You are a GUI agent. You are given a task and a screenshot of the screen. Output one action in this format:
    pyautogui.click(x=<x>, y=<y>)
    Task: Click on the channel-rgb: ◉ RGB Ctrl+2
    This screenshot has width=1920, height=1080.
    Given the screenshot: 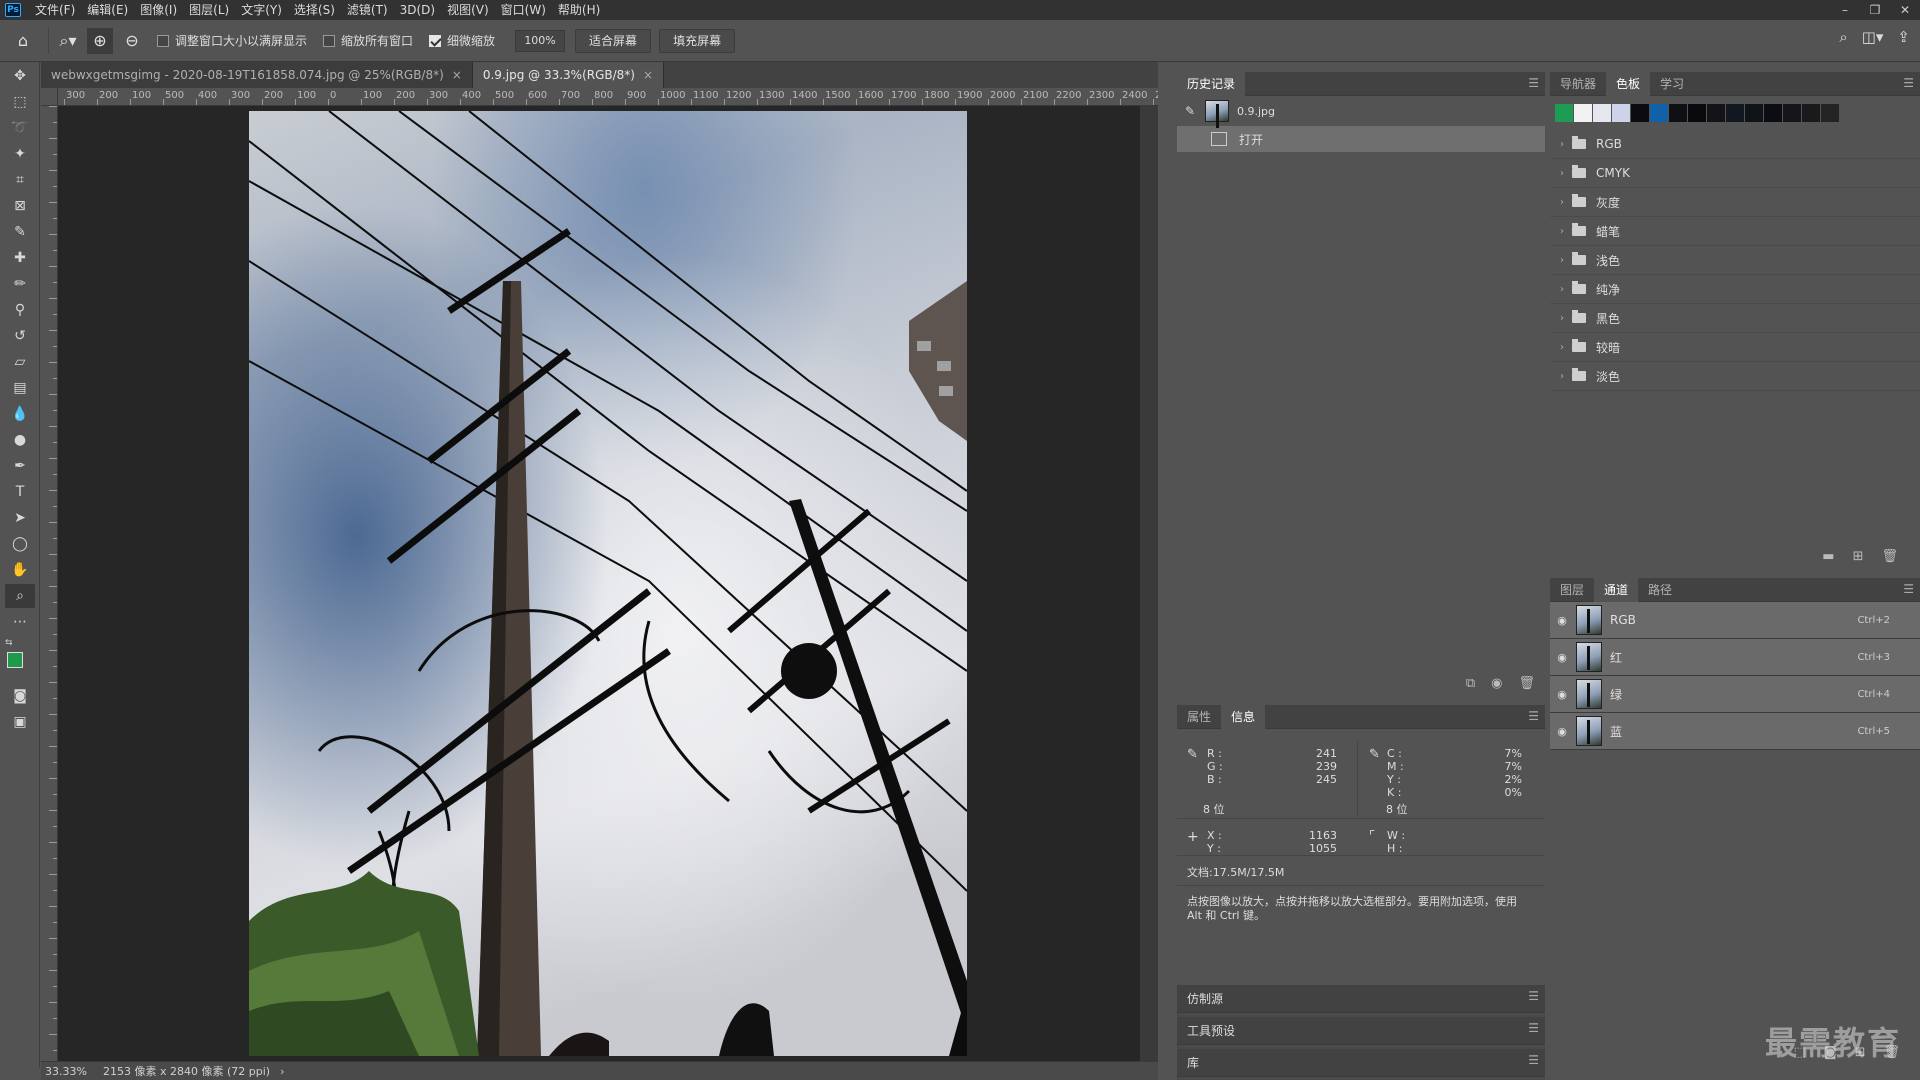 What is the action you would take?
    pyautogui.click(x=1735, y=620)
    